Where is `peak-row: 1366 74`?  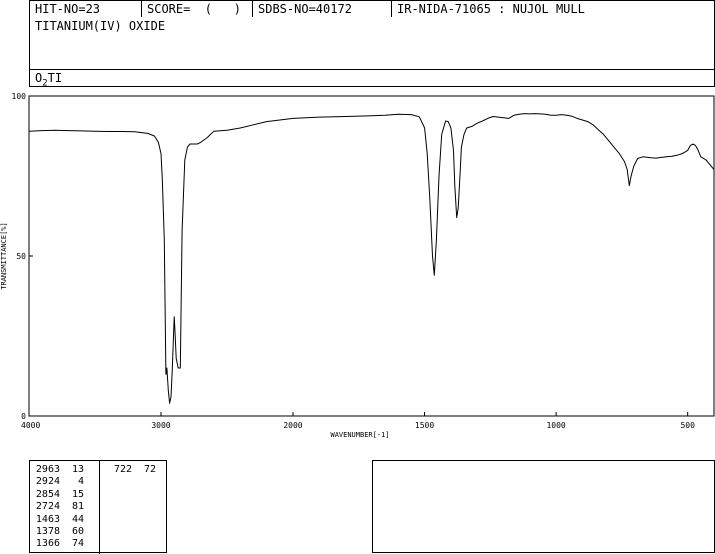
peak-row: 1366 74 is located at coordinates (58, 544).